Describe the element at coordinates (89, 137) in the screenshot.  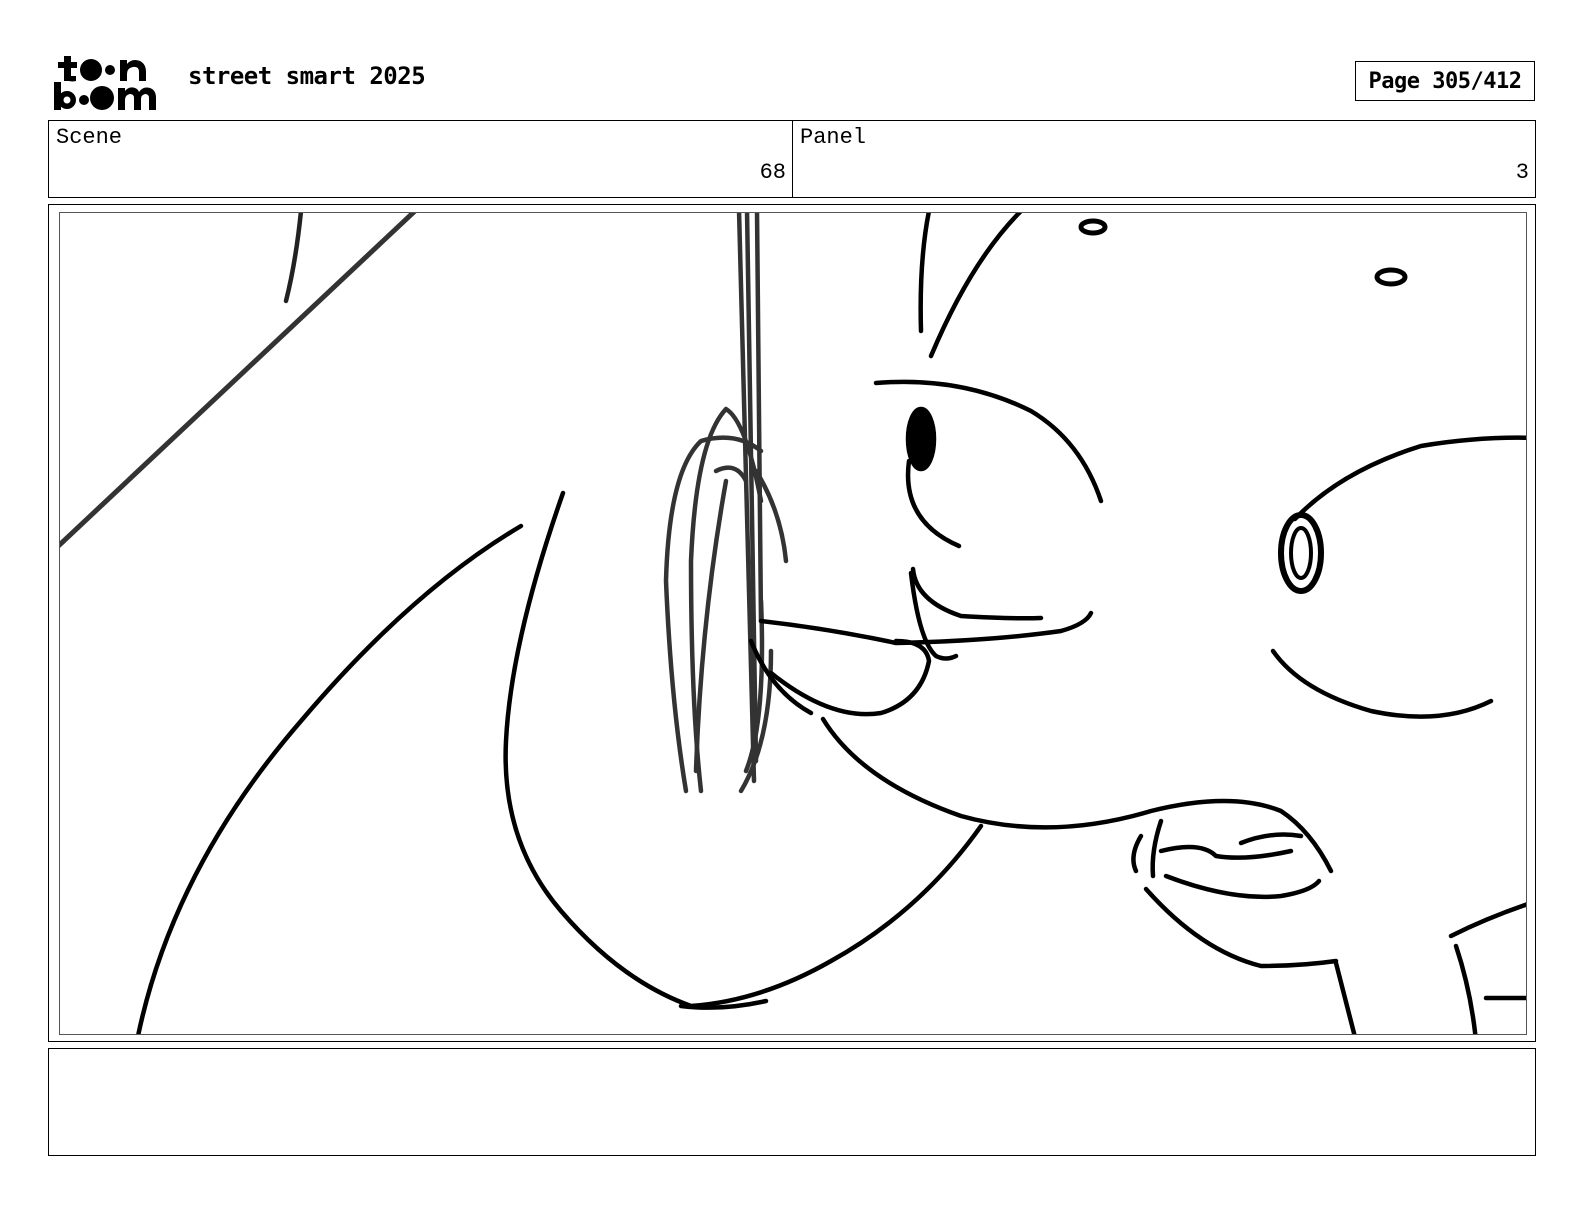
I see `scene-label: Scene` at that location.